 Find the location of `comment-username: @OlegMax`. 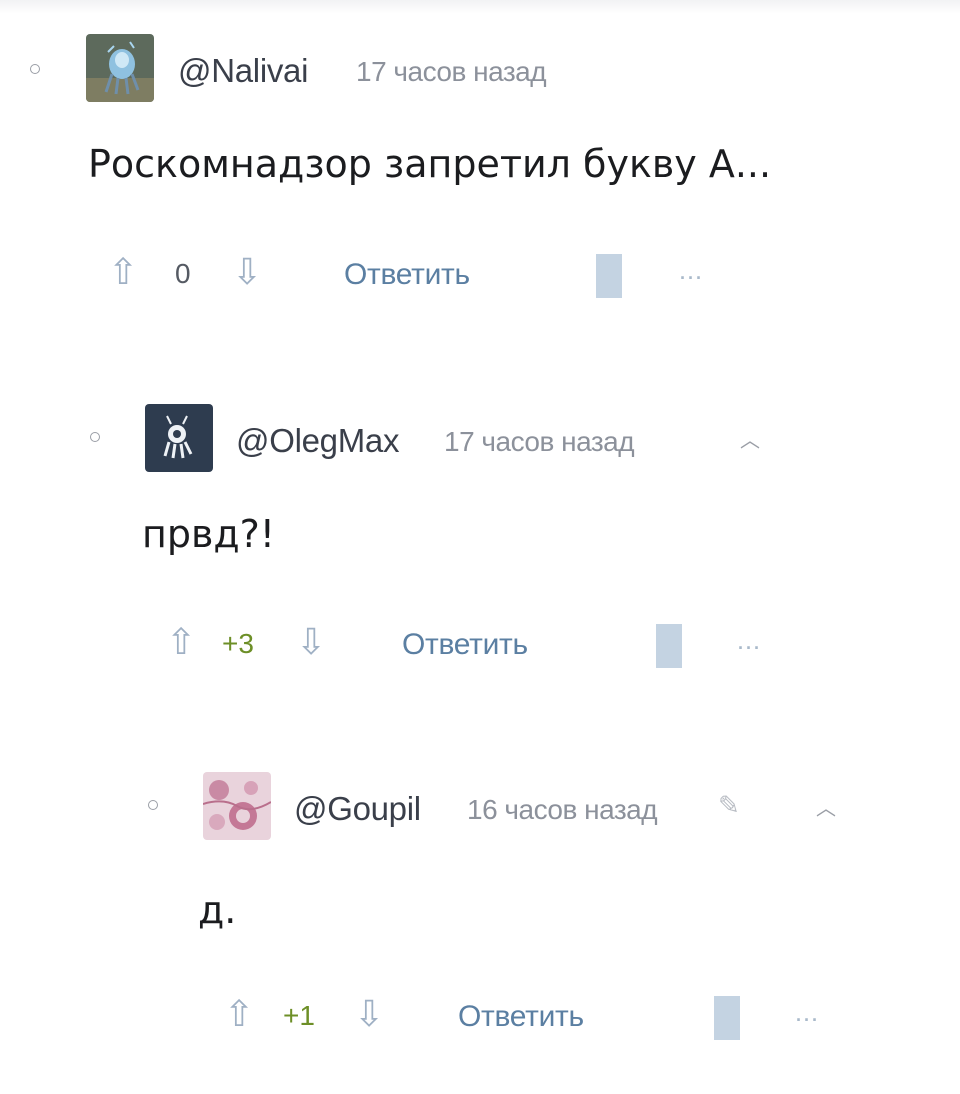

comment-username: @OlegMax is located at coordinates (317, 441).